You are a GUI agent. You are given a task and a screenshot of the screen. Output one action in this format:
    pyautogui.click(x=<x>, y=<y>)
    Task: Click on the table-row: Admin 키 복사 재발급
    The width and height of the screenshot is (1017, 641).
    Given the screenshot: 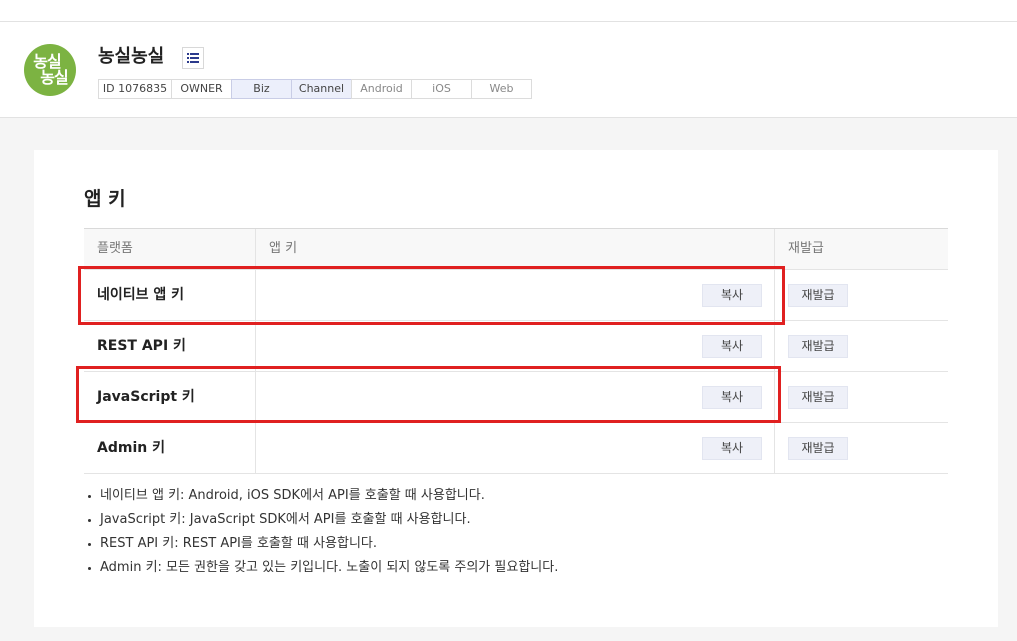 What is the action you would take?
    pyautogui.click(x=516, y=448)
    